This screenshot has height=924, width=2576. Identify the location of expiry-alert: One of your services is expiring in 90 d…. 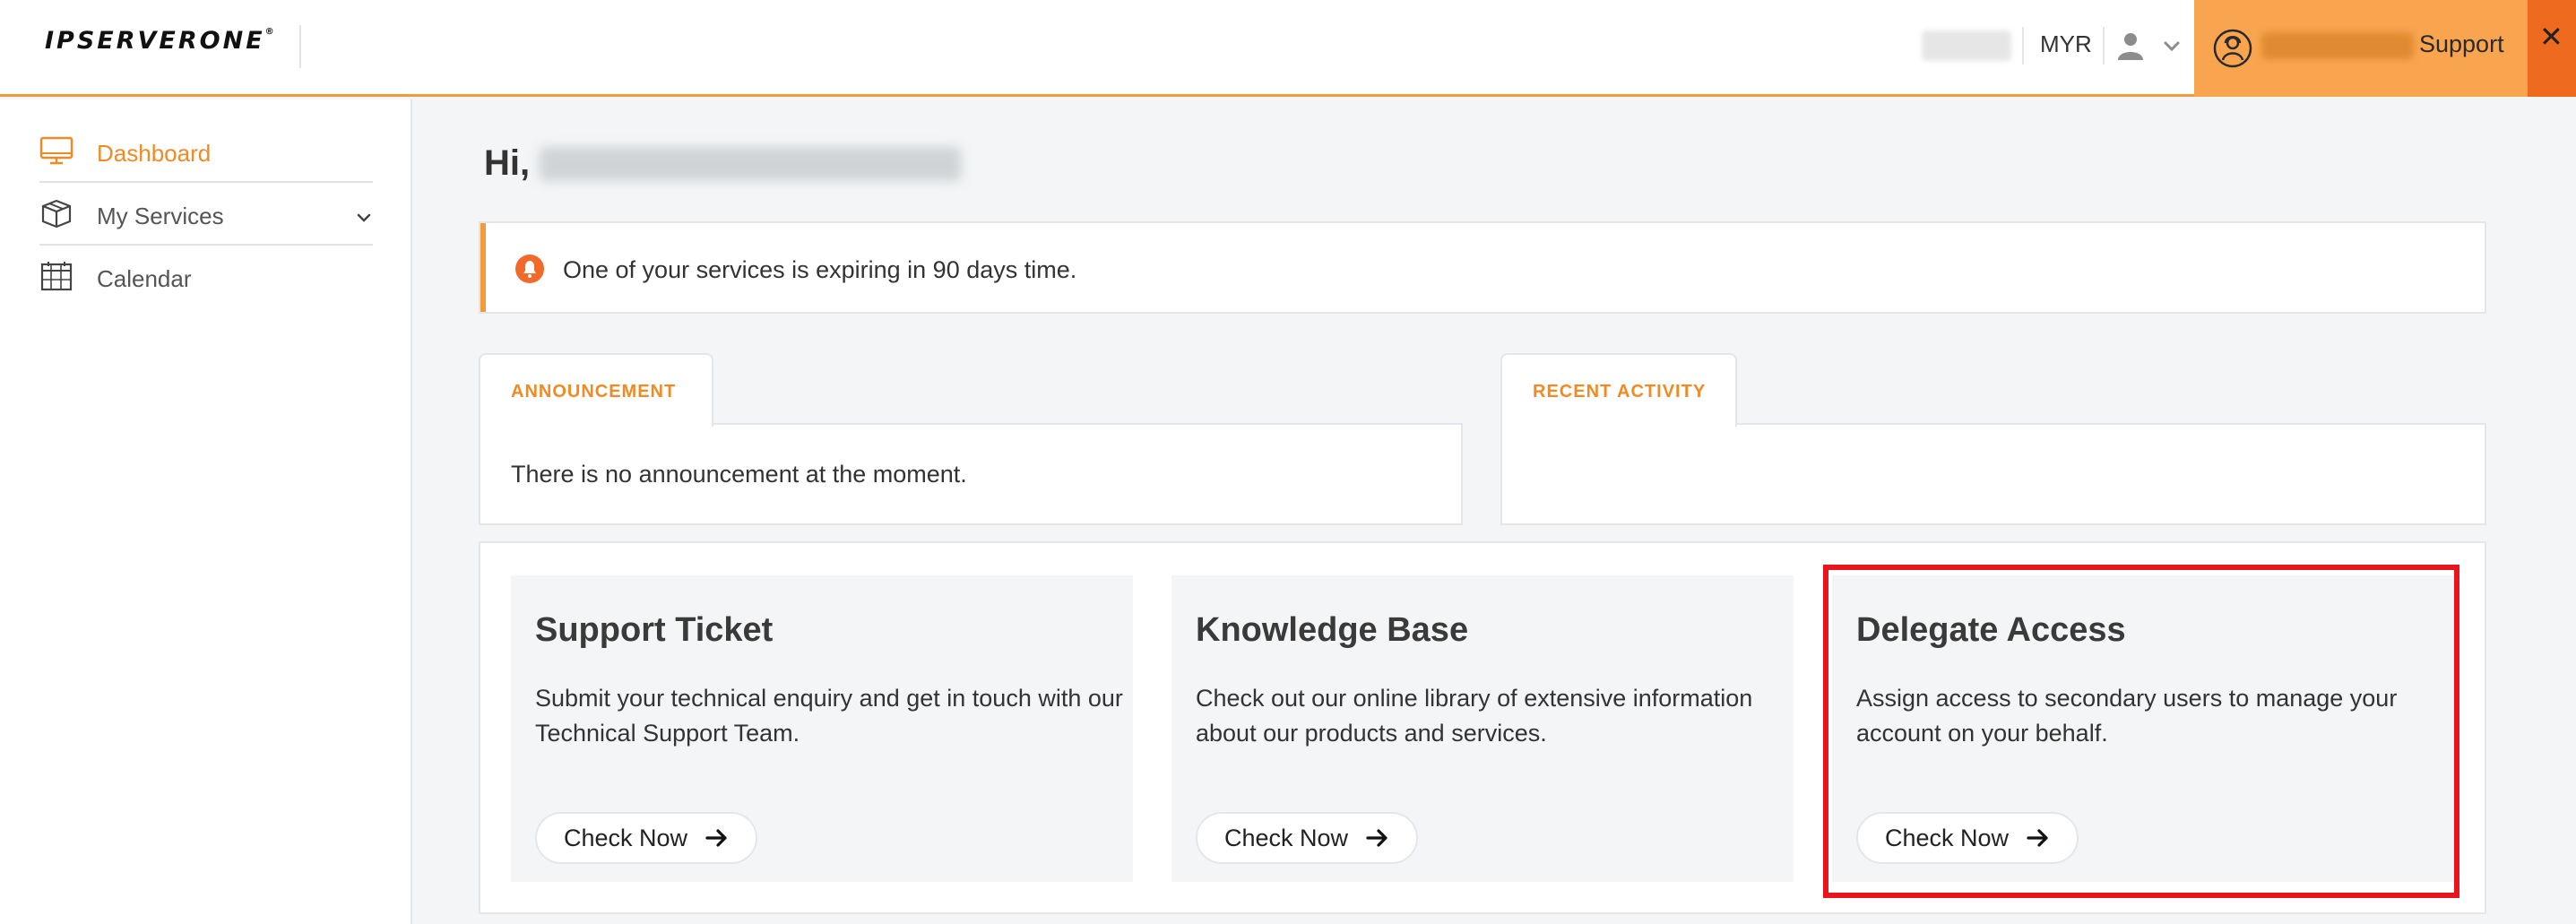
(1482, 267).